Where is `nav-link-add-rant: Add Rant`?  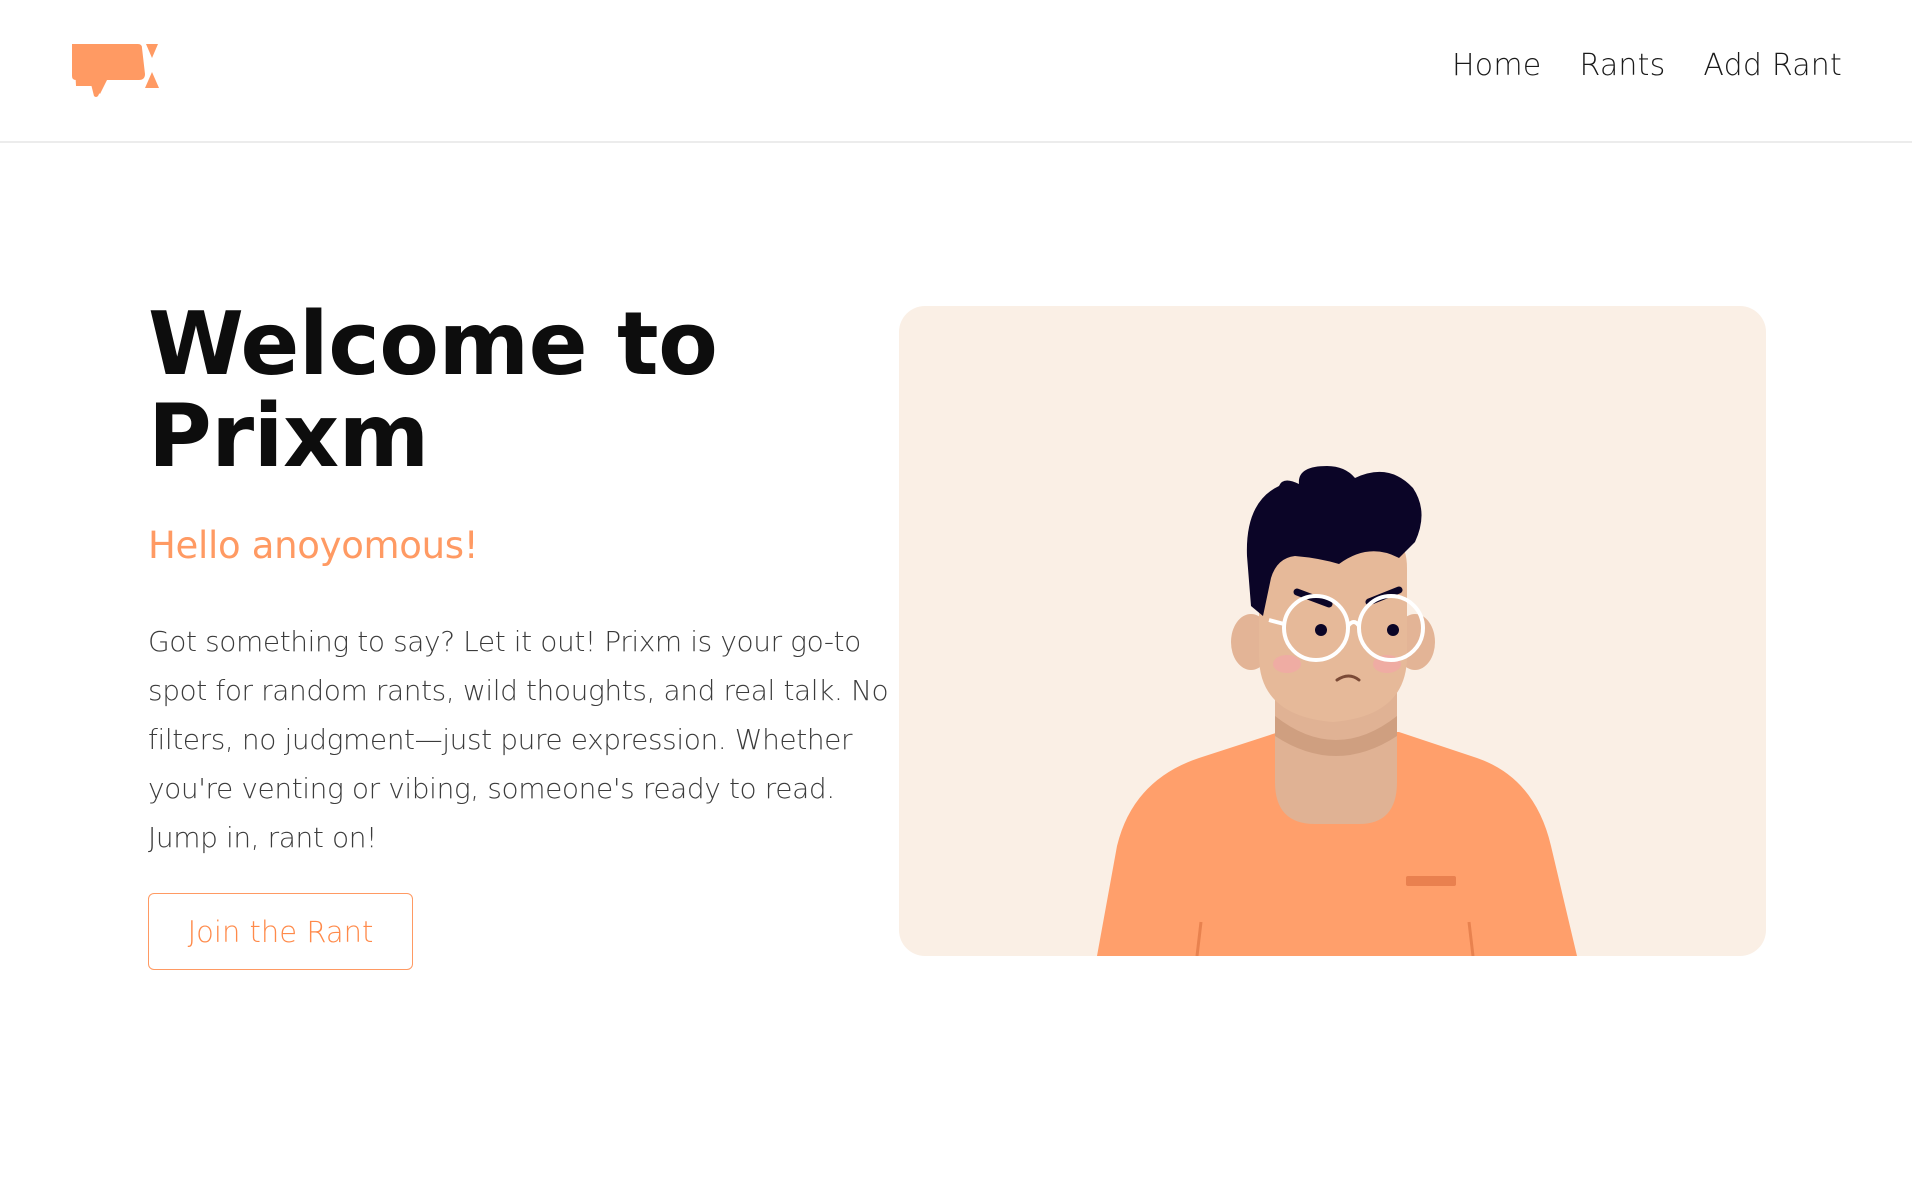
nav-link-add-rant: Add Rant is located at coordinates (1772, 65).